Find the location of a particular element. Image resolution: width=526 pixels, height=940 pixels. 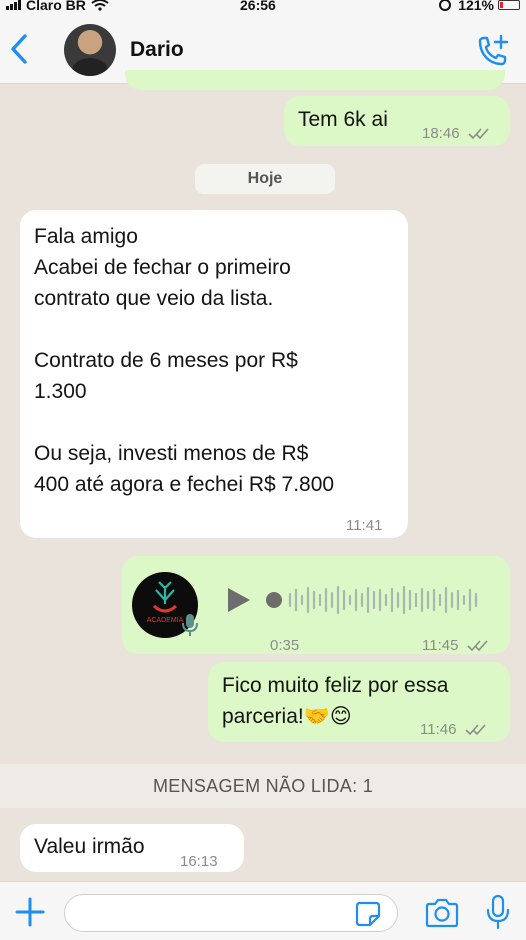

message-line: Acabei de fechar o primeiro is located at coordinates (162, 267).